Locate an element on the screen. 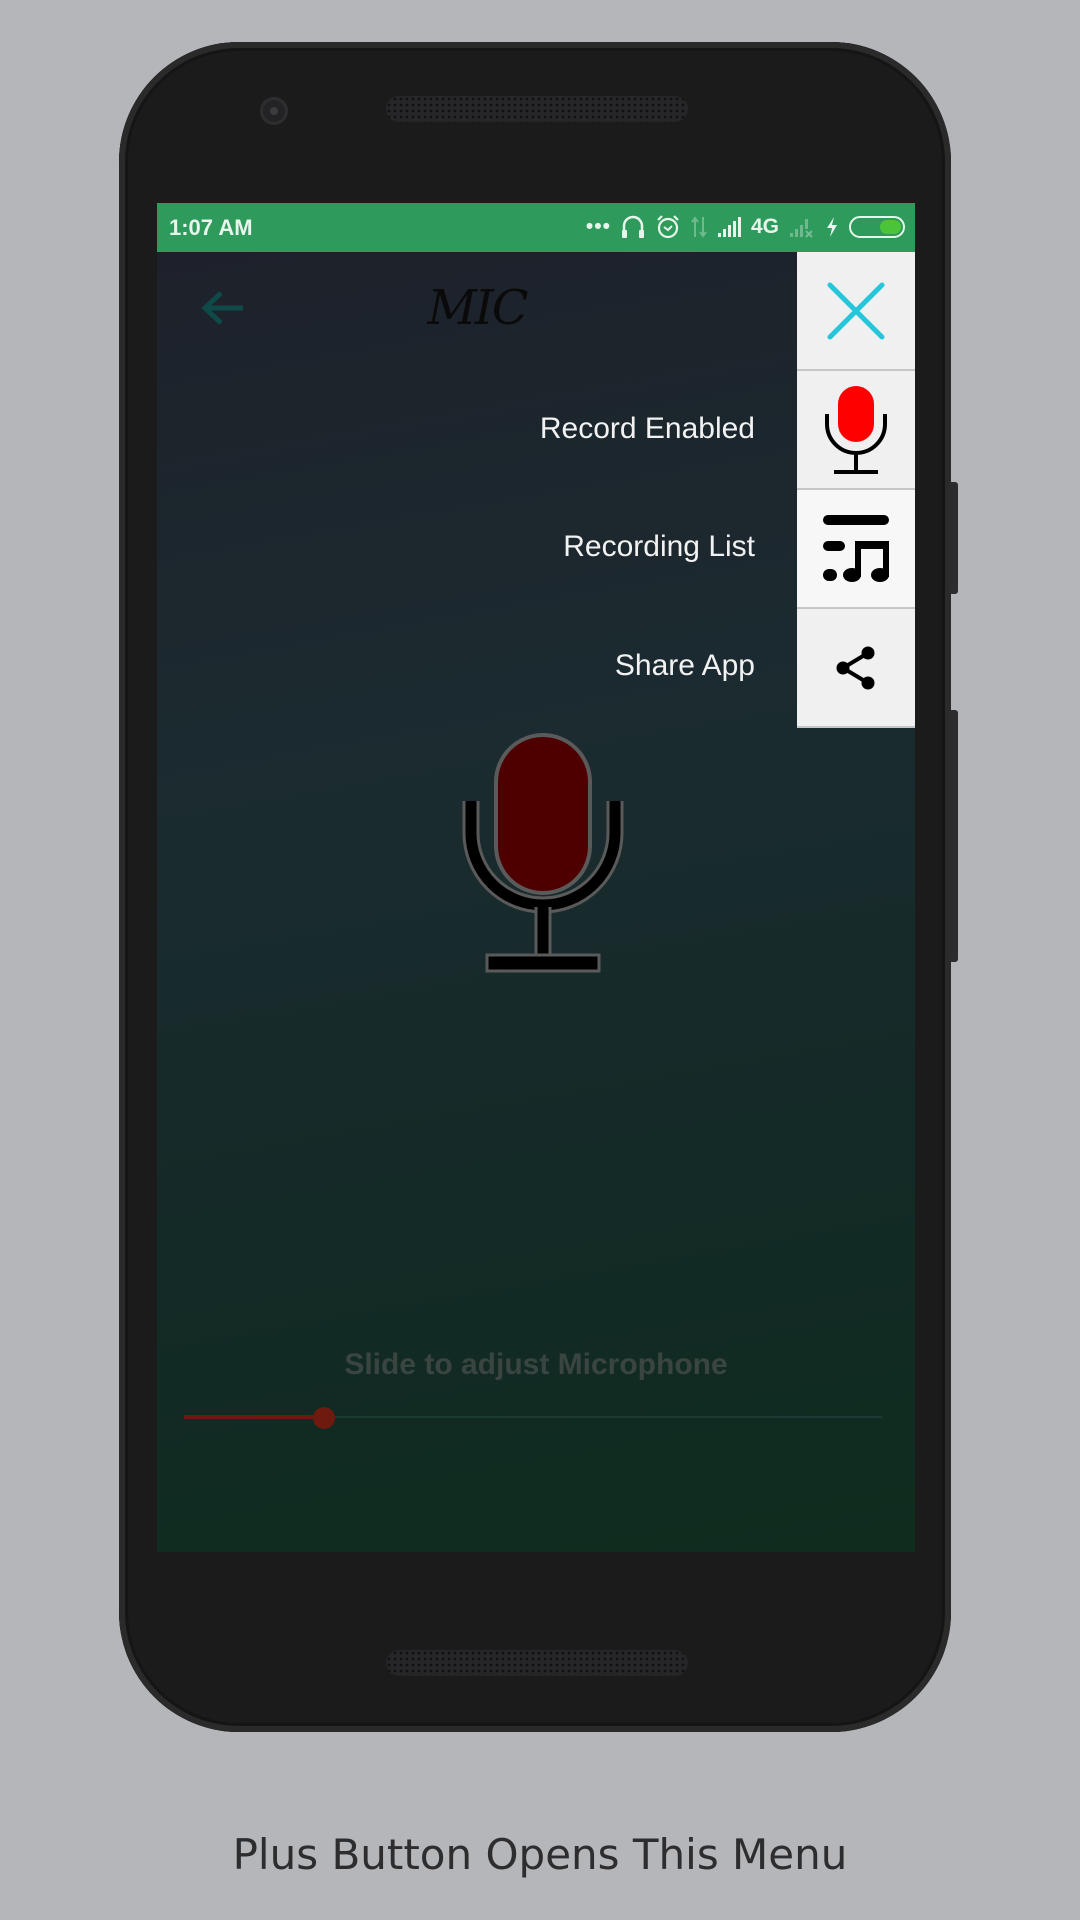 The width and height of the screenshot is (1080, 1920). recording-list-button is located at coordinates (856, 549).